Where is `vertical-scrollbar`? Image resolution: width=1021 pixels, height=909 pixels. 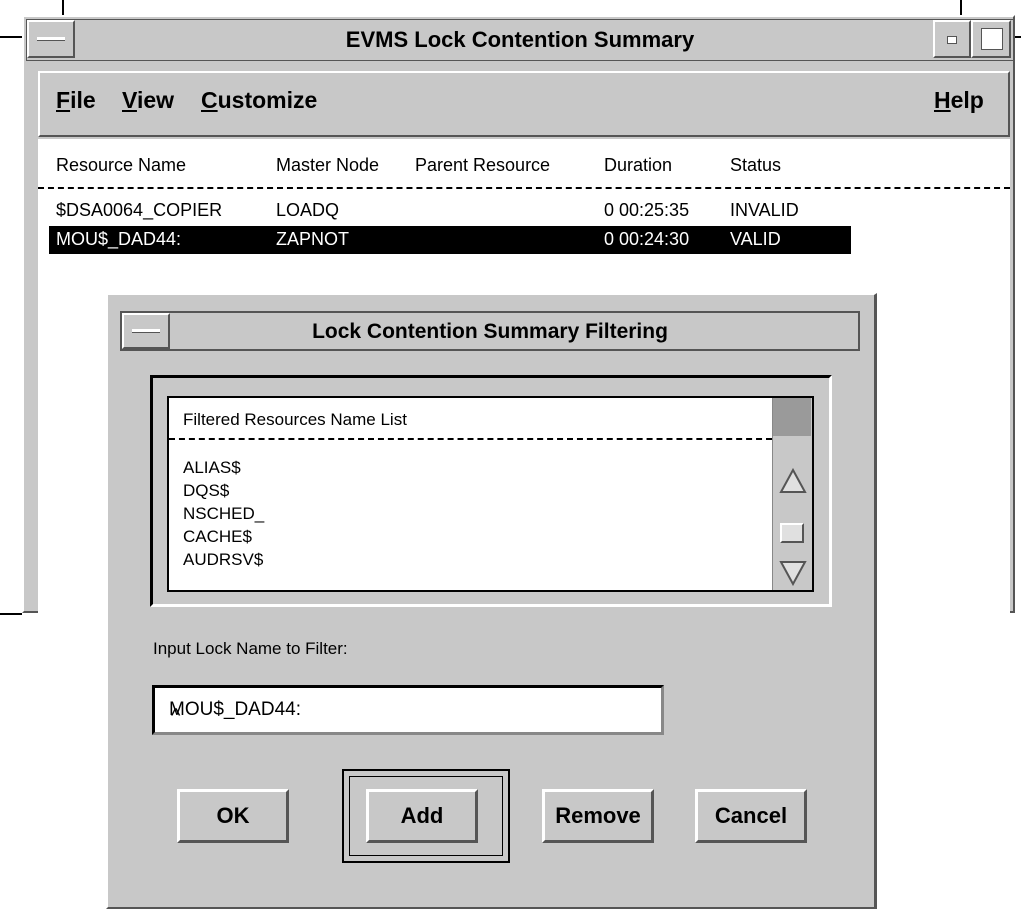 vertical-scrollbar is located at coordinates (792, 494).